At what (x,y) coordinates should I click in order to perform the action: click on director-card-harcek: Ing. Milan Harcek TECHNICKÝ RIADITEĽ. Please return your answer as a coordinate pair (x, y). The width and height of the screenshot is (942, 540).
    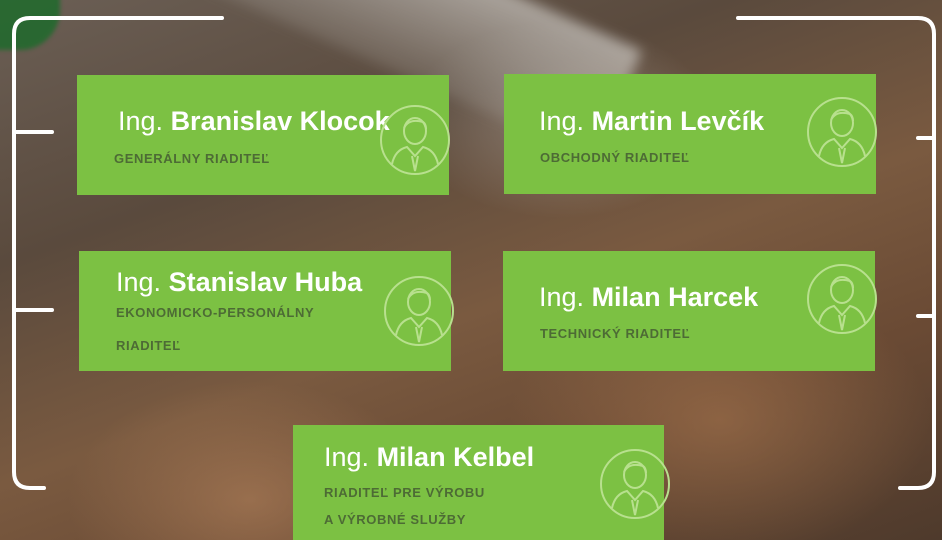
    Looking at the image, I should click on (690, 311).